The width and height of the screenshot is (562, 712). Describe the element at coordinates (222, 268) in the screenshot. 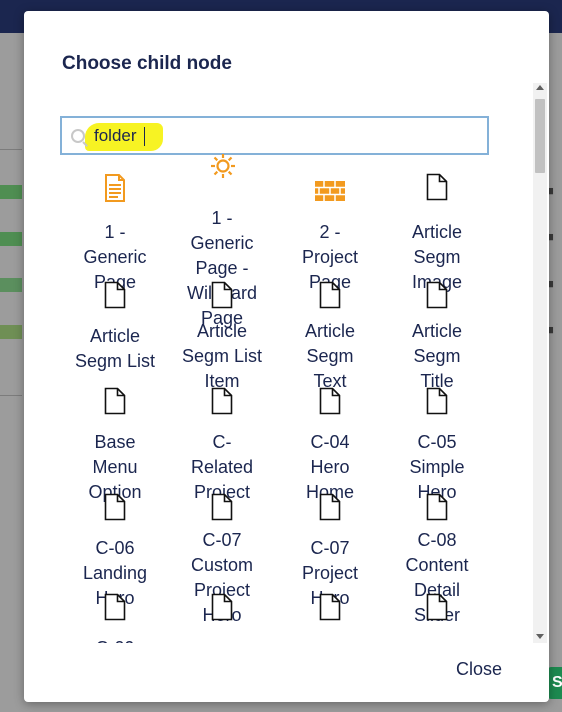

I see `child-node-label: 1 -GenericPage -WildcardPage` at that location.